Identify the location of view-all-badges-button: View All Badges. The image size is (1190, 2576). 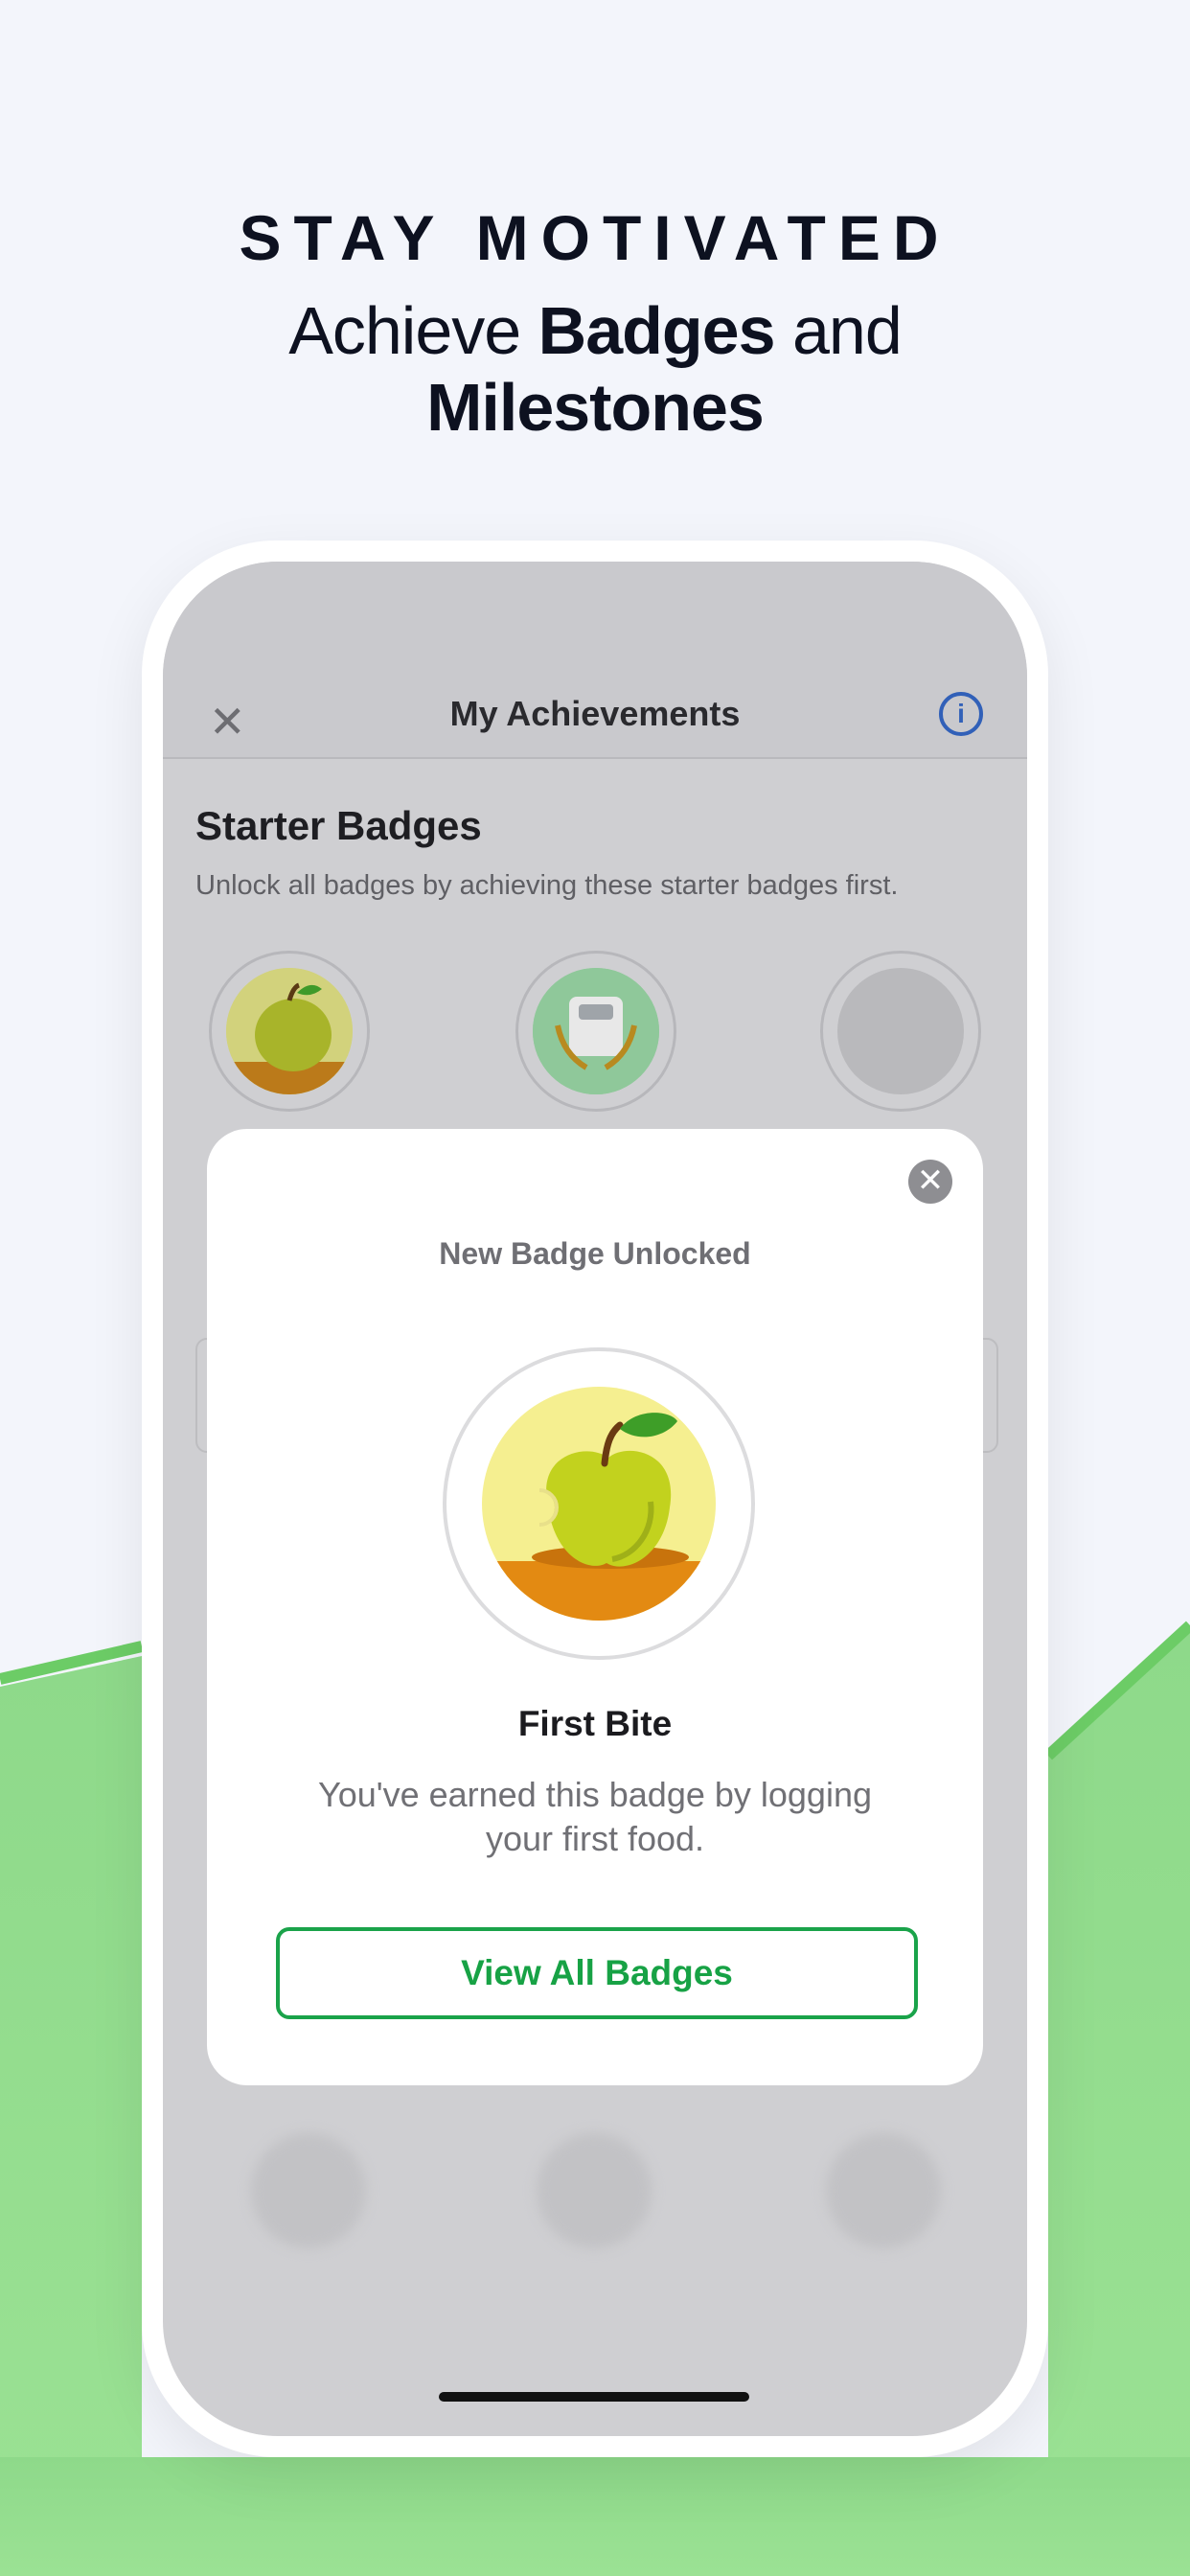
(597, 1973).